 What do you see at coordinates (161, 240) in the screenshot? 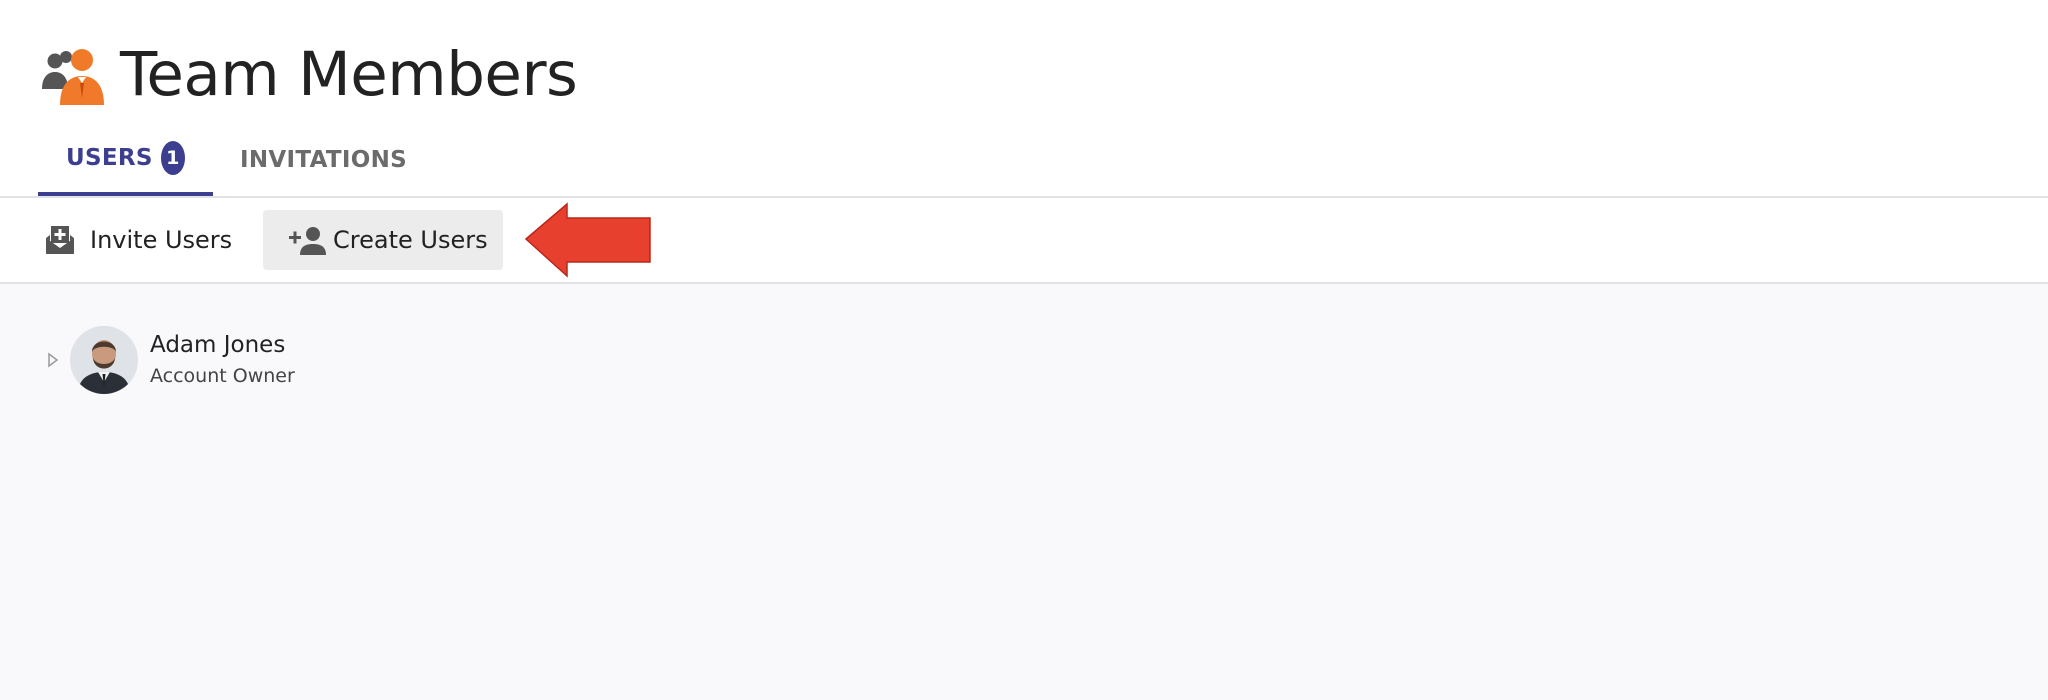
I see `invite-users-label: Invite Users` at bounding box center [161, 240].